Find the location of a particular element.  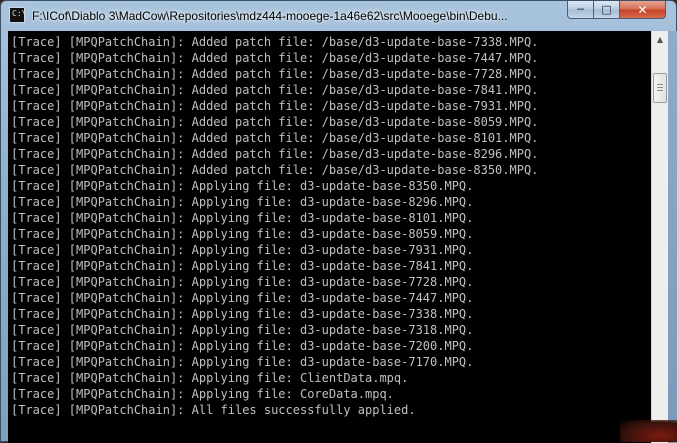

minimize-button: ─ is located at coordinates (580, 10).